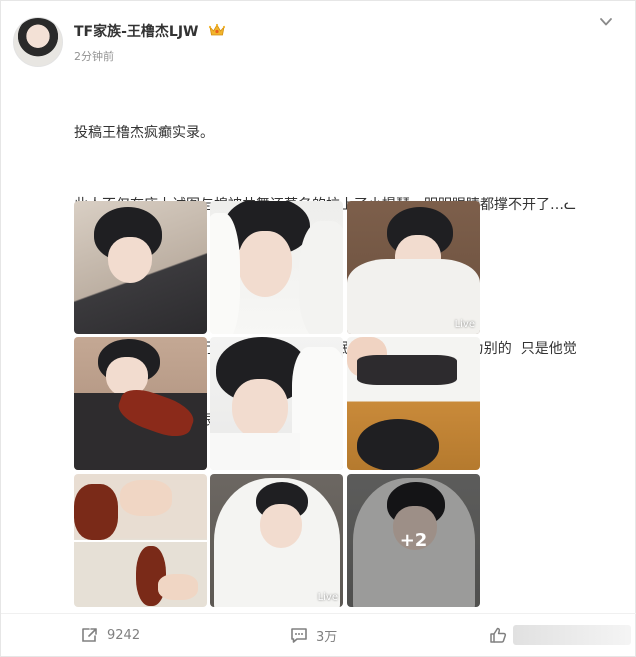  What do you see at coordinates (217, 29) in the screenshot?
I see `crown-badge-icon` at bounding box center [217, 29].